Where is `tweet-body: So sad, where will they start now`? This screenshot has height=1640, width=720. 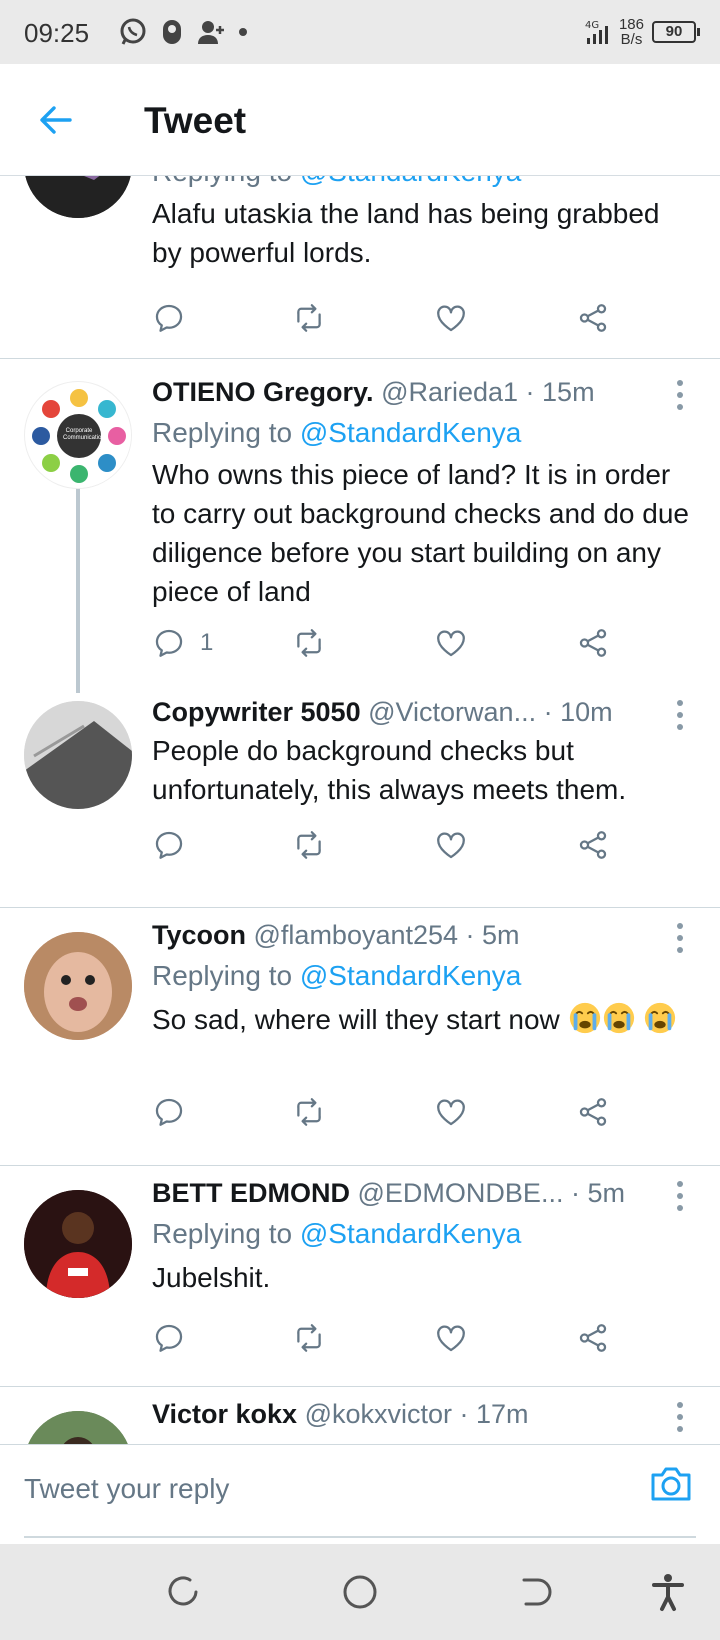
tweet-body: So sad, where will they start now is located at coordinates (423, 1019).